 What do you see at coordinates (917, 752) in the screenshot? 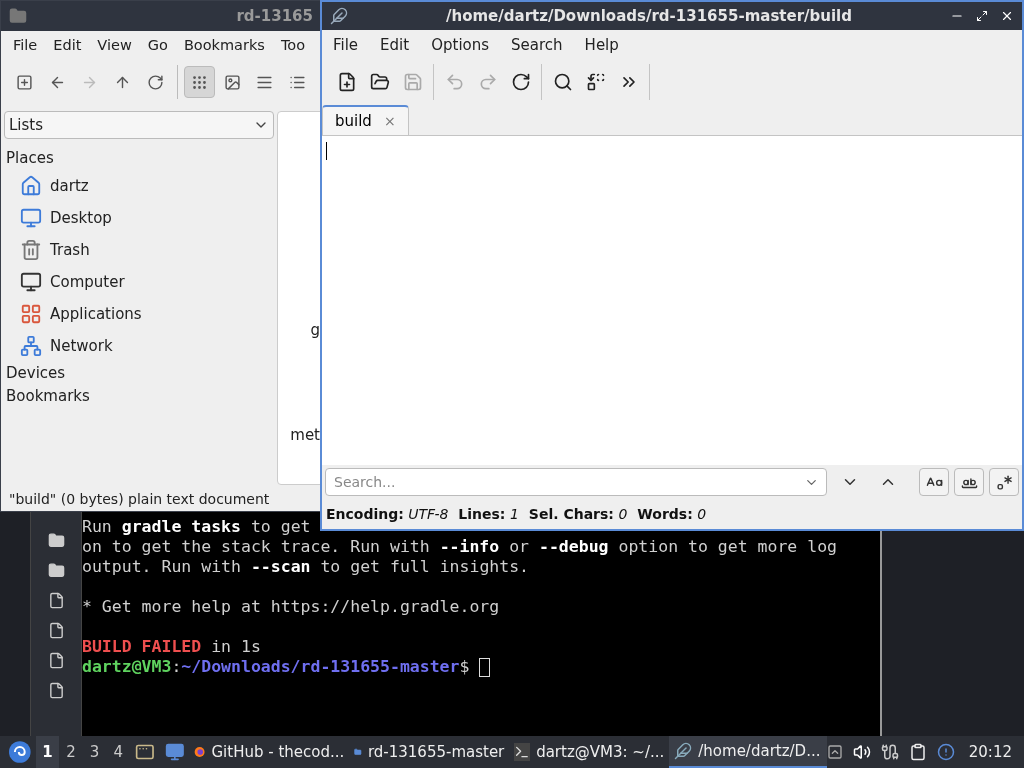
I see `clipboard-icon` at bounding box center [917, 752].